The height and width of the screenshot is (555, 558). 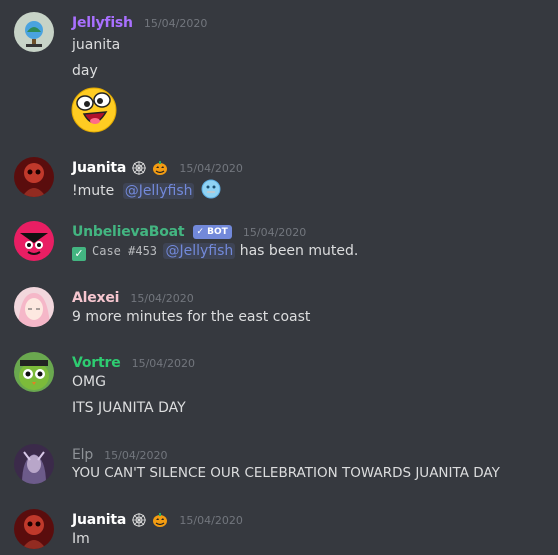 I want to click on avatar-jellyfish, so click(x=34, y=32).